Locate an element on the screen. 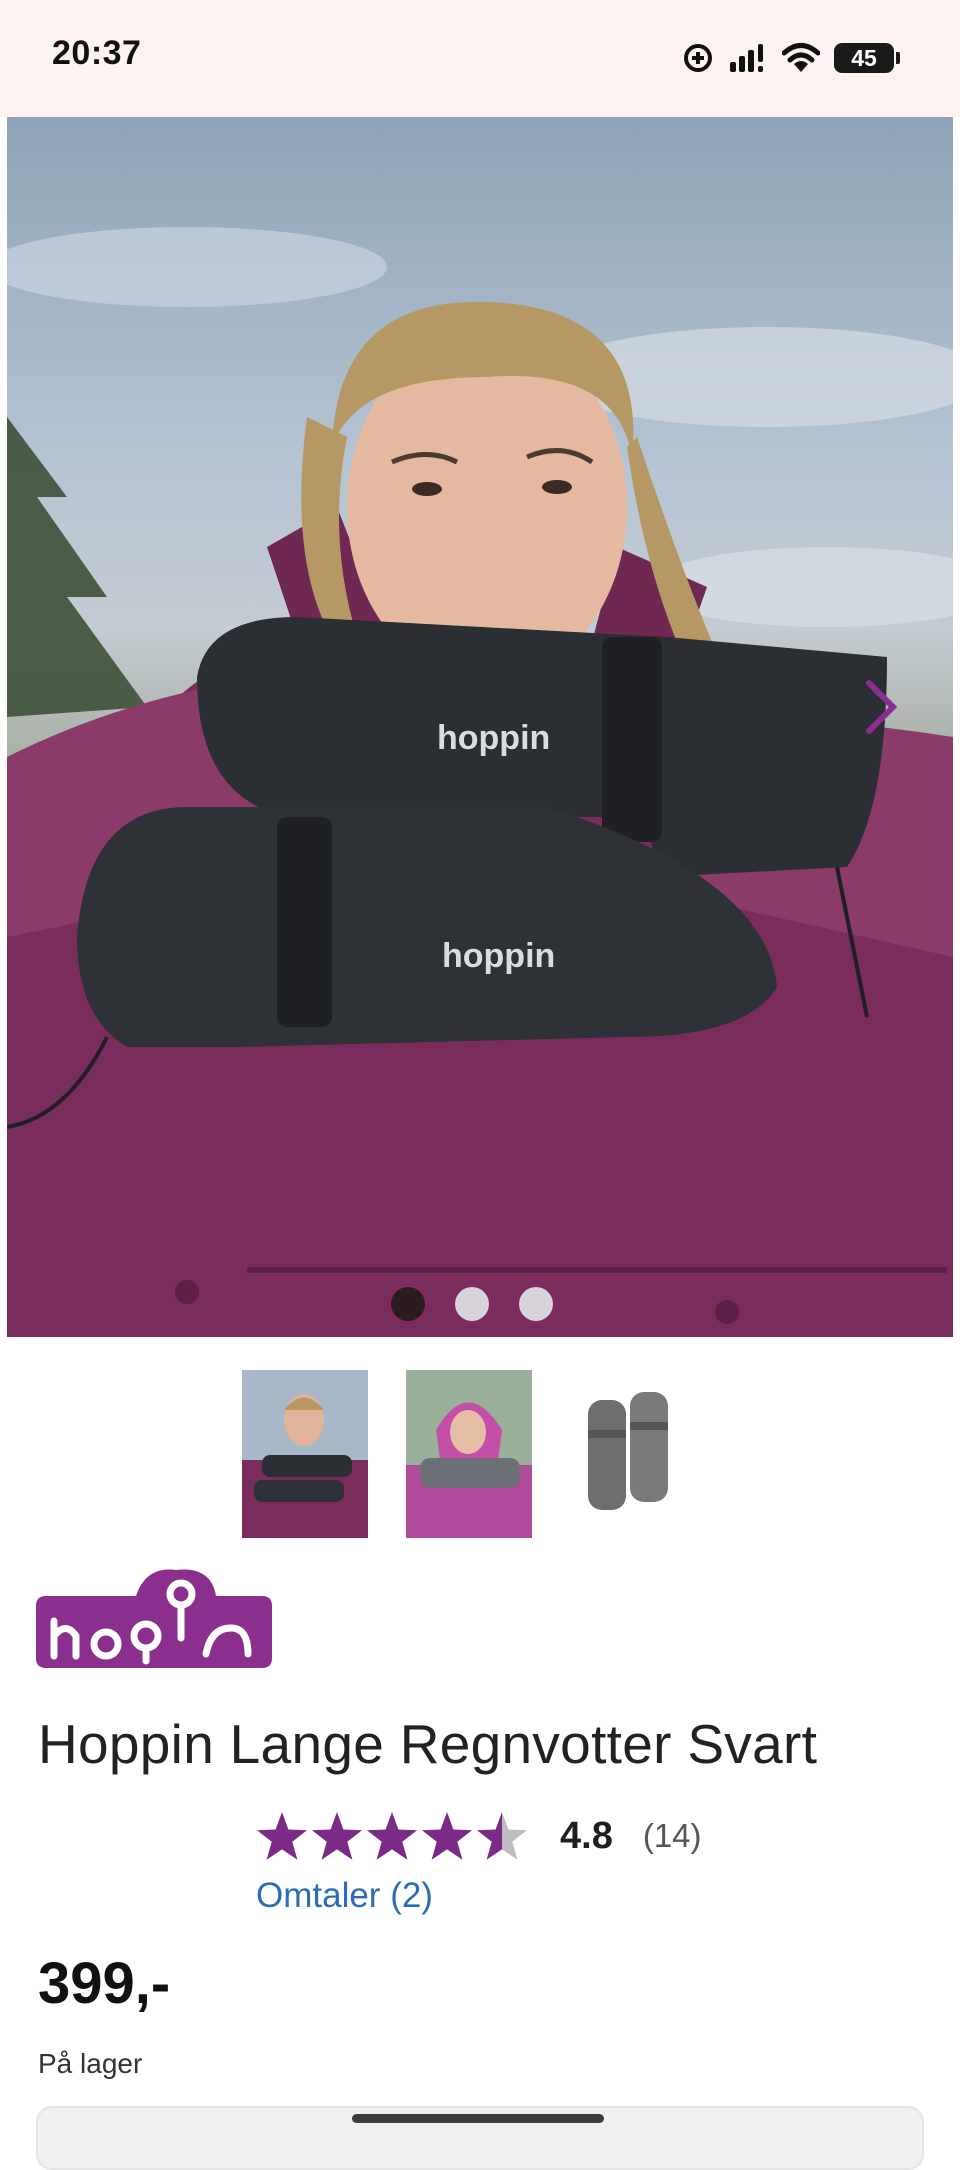 Image resolution: width=960 pixels, height=2170 pixels. status-icons: 45 is located at coordinates (791, 58).